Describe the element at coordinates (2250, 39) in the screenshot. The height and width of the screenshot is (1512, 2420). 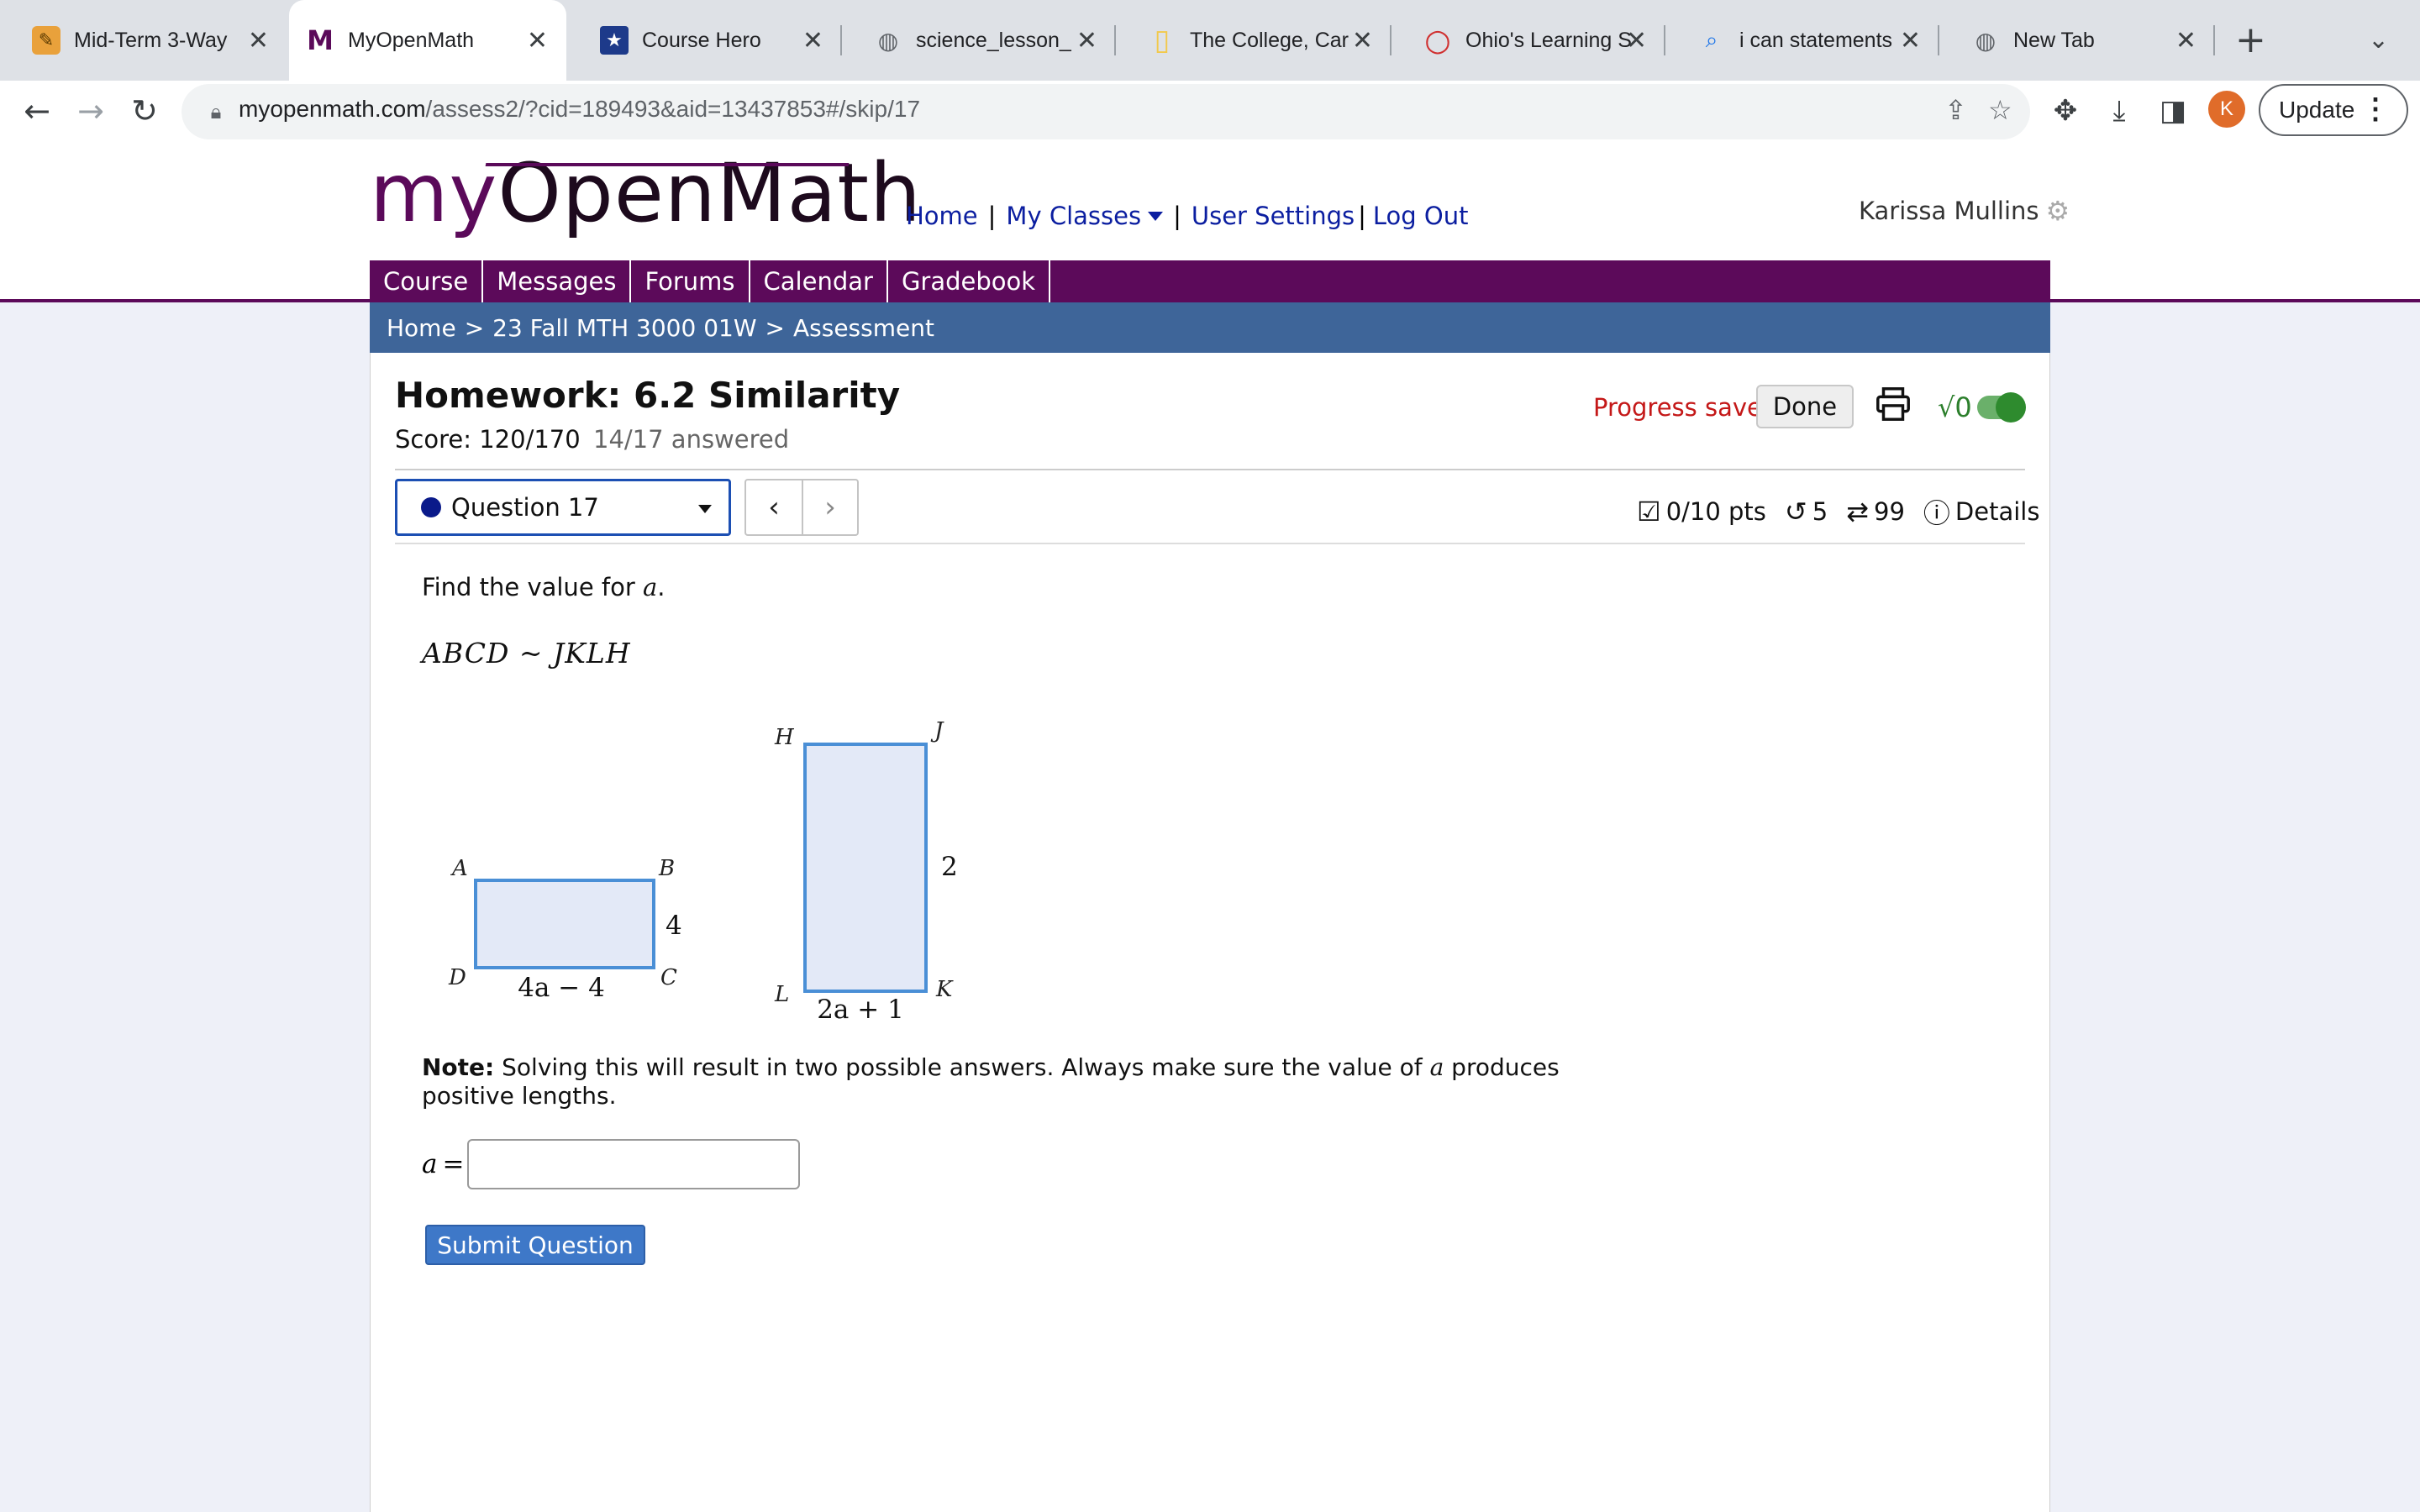
I see `new-tab-plus-icon: +` at that location.